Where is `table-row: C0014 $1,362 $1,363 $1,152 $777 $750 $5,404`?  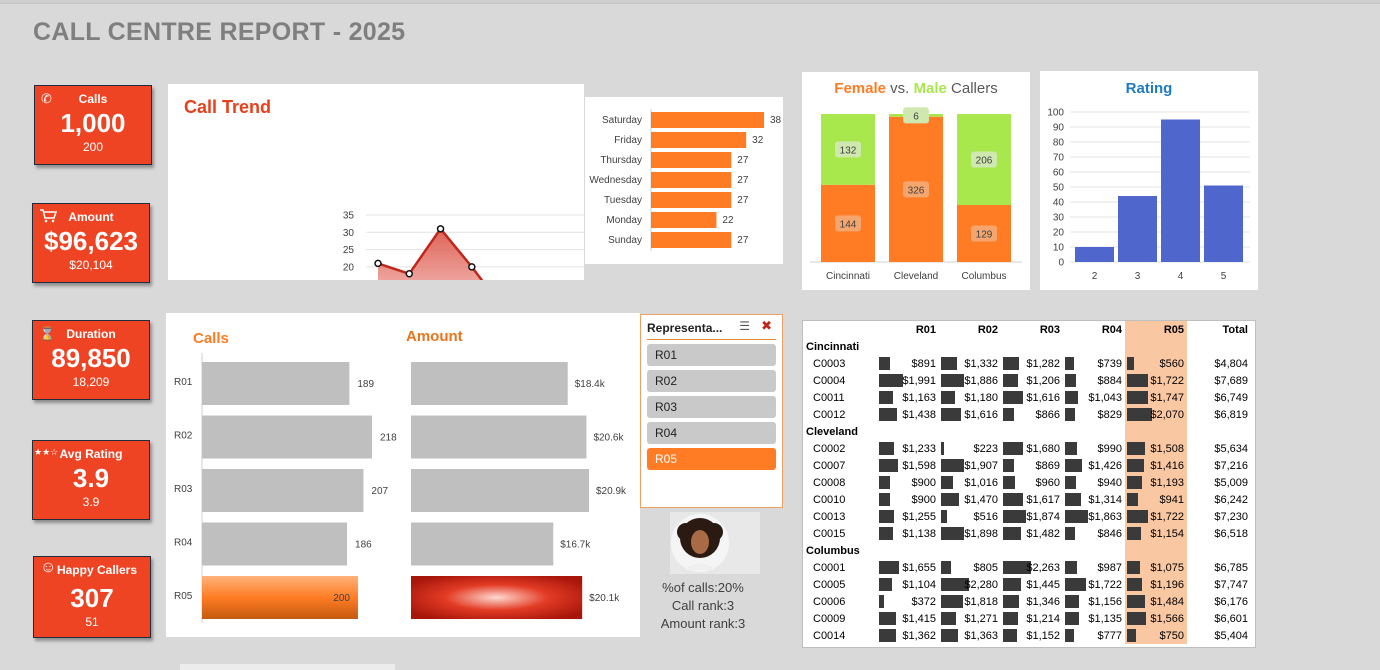
table-row: C0014 $1,362 $1,363 $1,152 $777 $750 $5,404 is located at coordinates (1027, 635).